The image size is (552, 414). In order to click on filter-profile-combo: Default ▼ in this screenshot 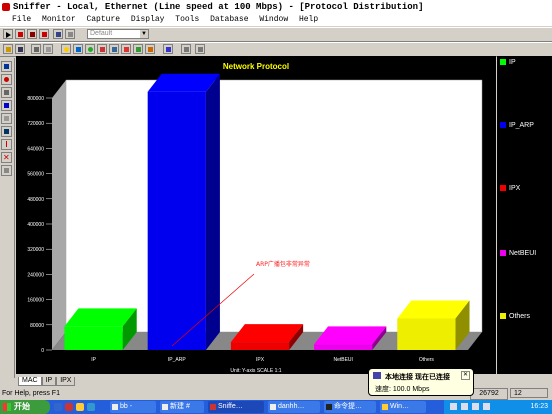, I will do `click(118, 34)`.